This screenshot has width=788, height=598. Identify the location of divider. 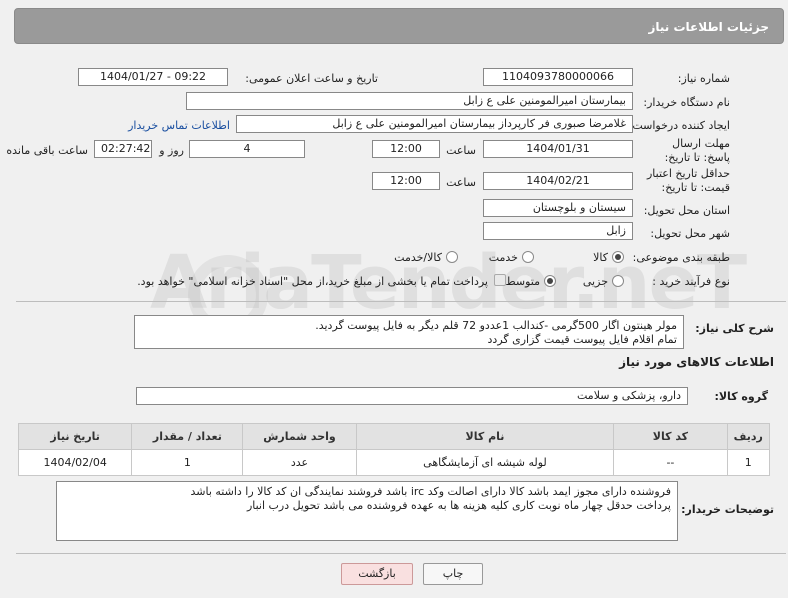
(401, 301).